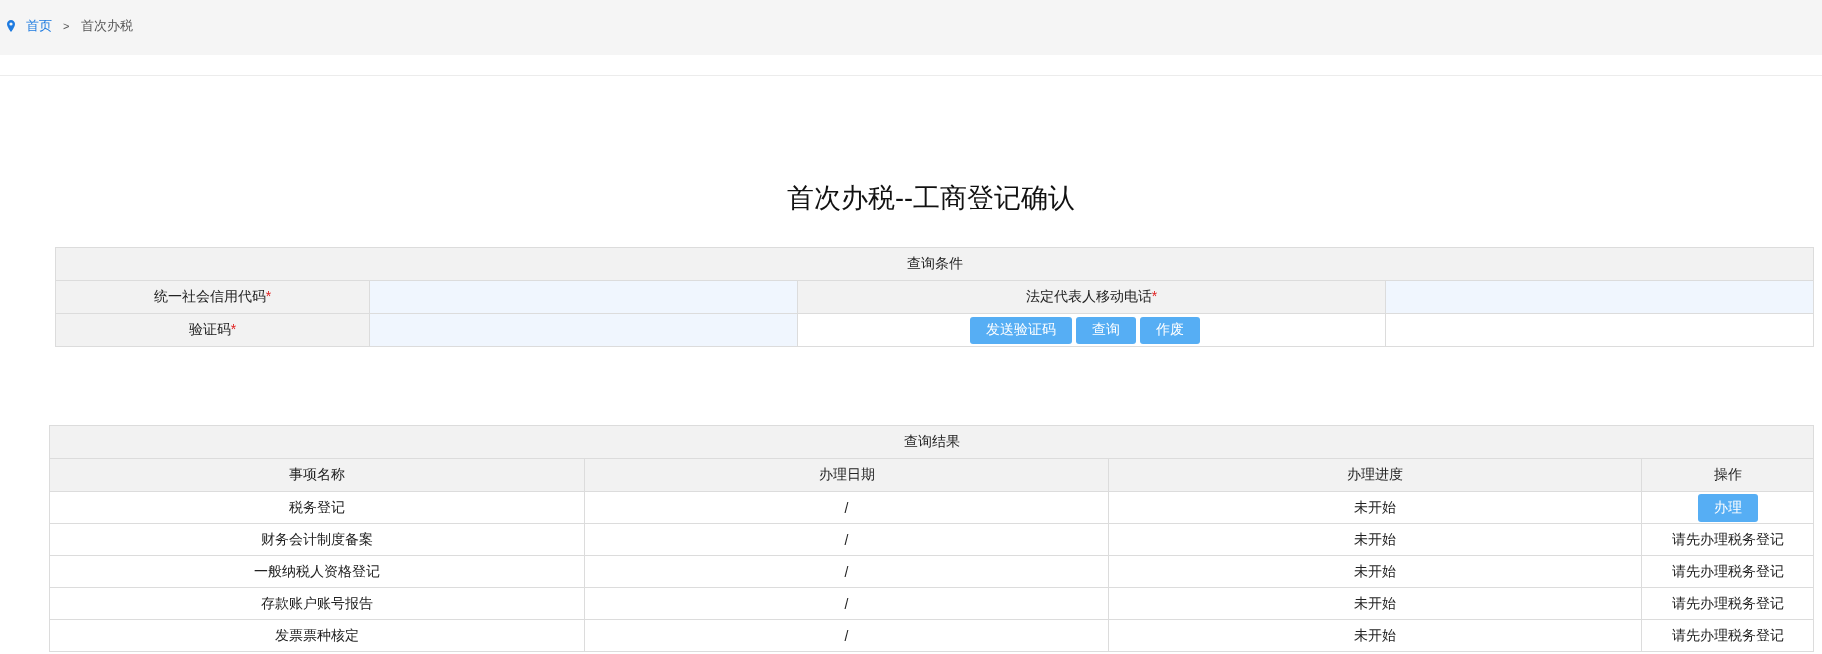  Describe the element at coordinates (317, 475) in the screenshot. I see `column-header: 事项名称` at that location.